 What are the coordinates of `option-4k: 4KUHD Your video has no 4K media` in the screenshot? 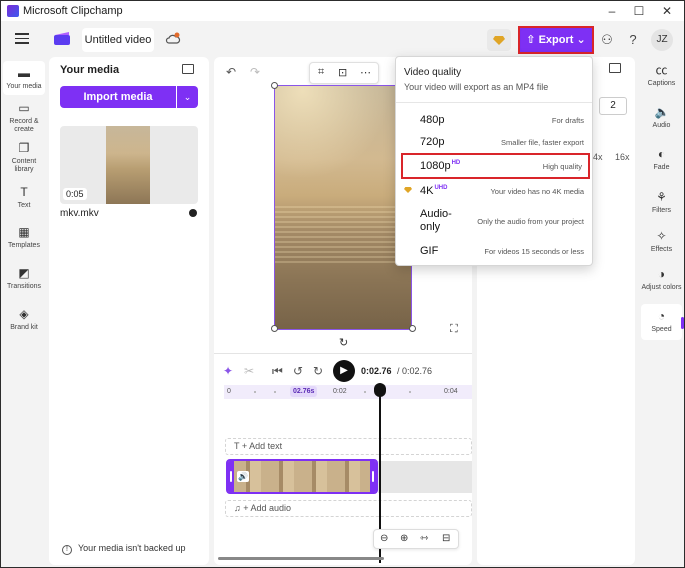 It's located at (494, 191).